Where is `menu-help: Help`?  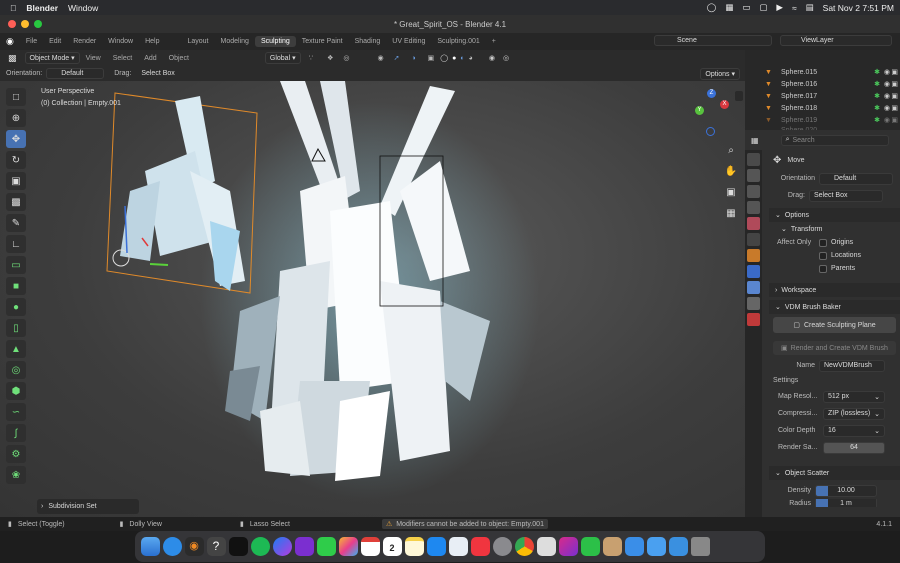 menu-help: Help is located at coordinates (152, 41).